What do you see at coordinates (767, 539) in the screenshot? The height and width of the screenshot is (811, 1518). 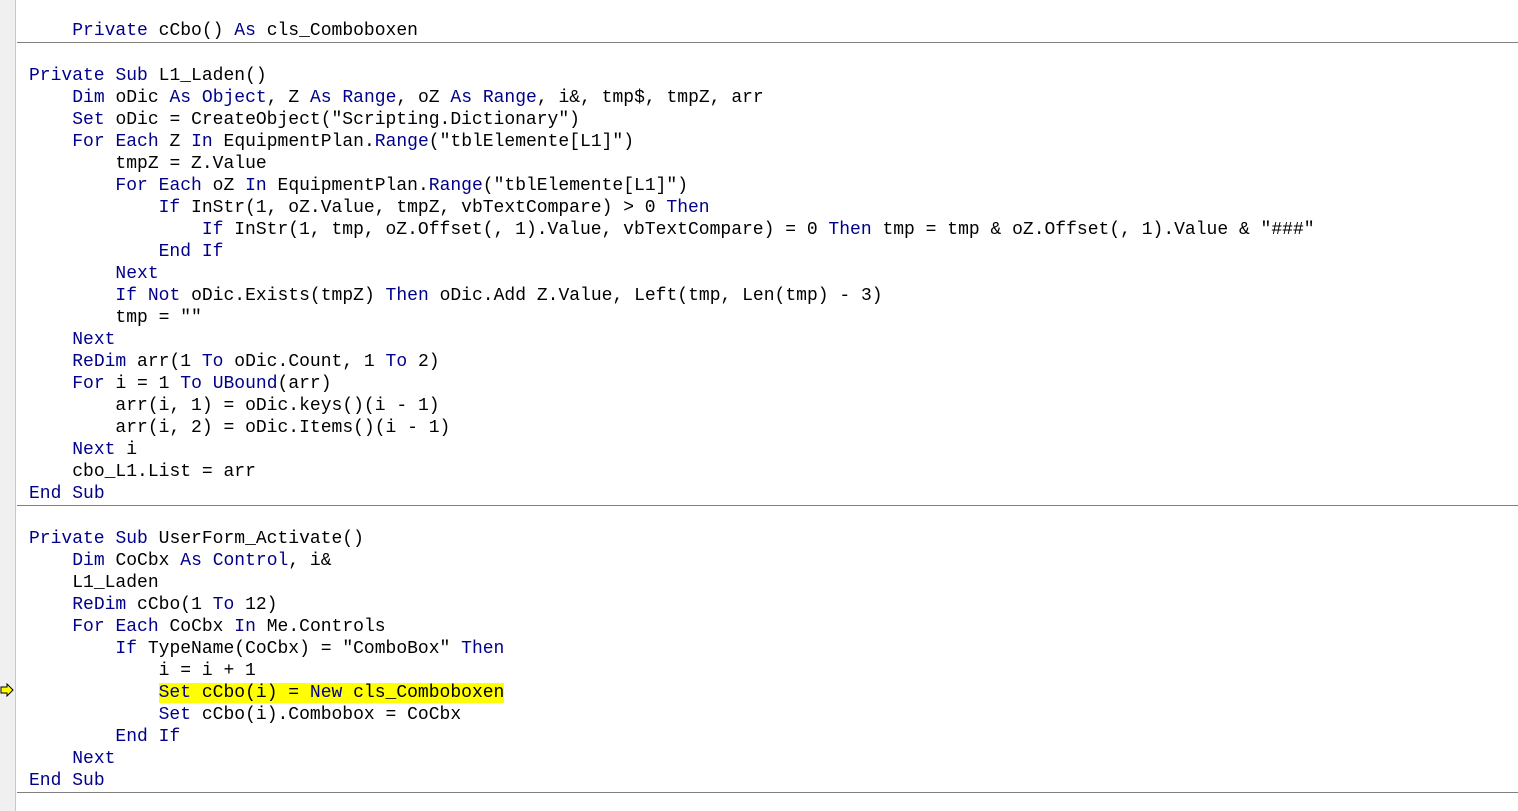 I see `code-line: Private Sub UserForm_Activate()` at bounding box center [767, 539].